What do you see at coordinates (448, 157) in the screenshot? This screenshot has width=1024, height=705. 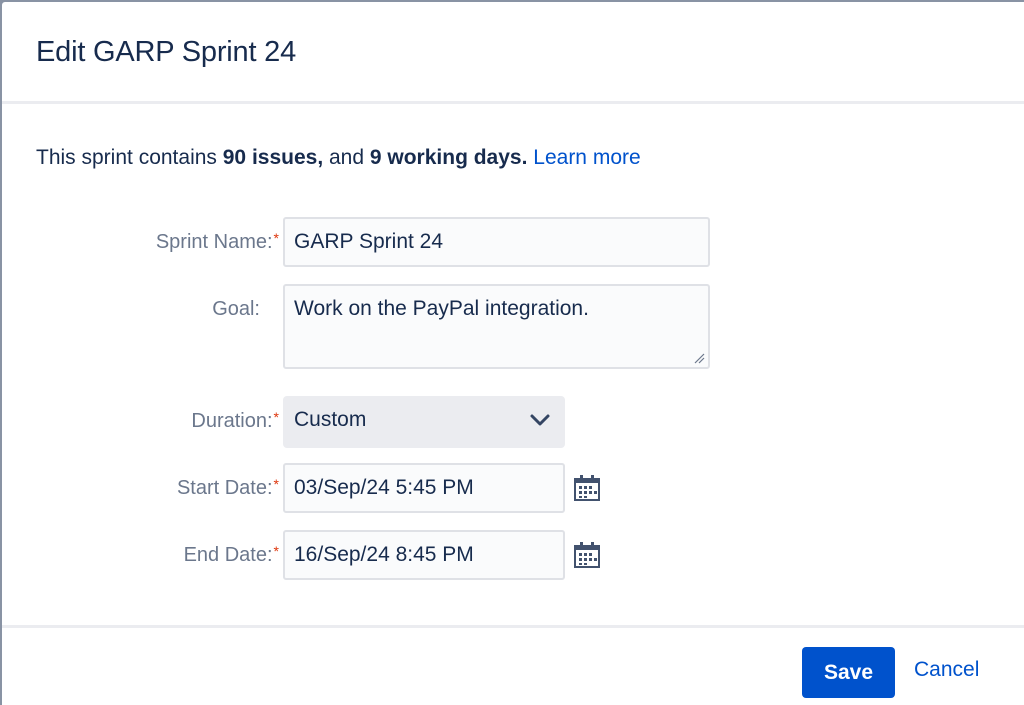 I see `working-days: 9 working days.` at bounding box center [448, 157].